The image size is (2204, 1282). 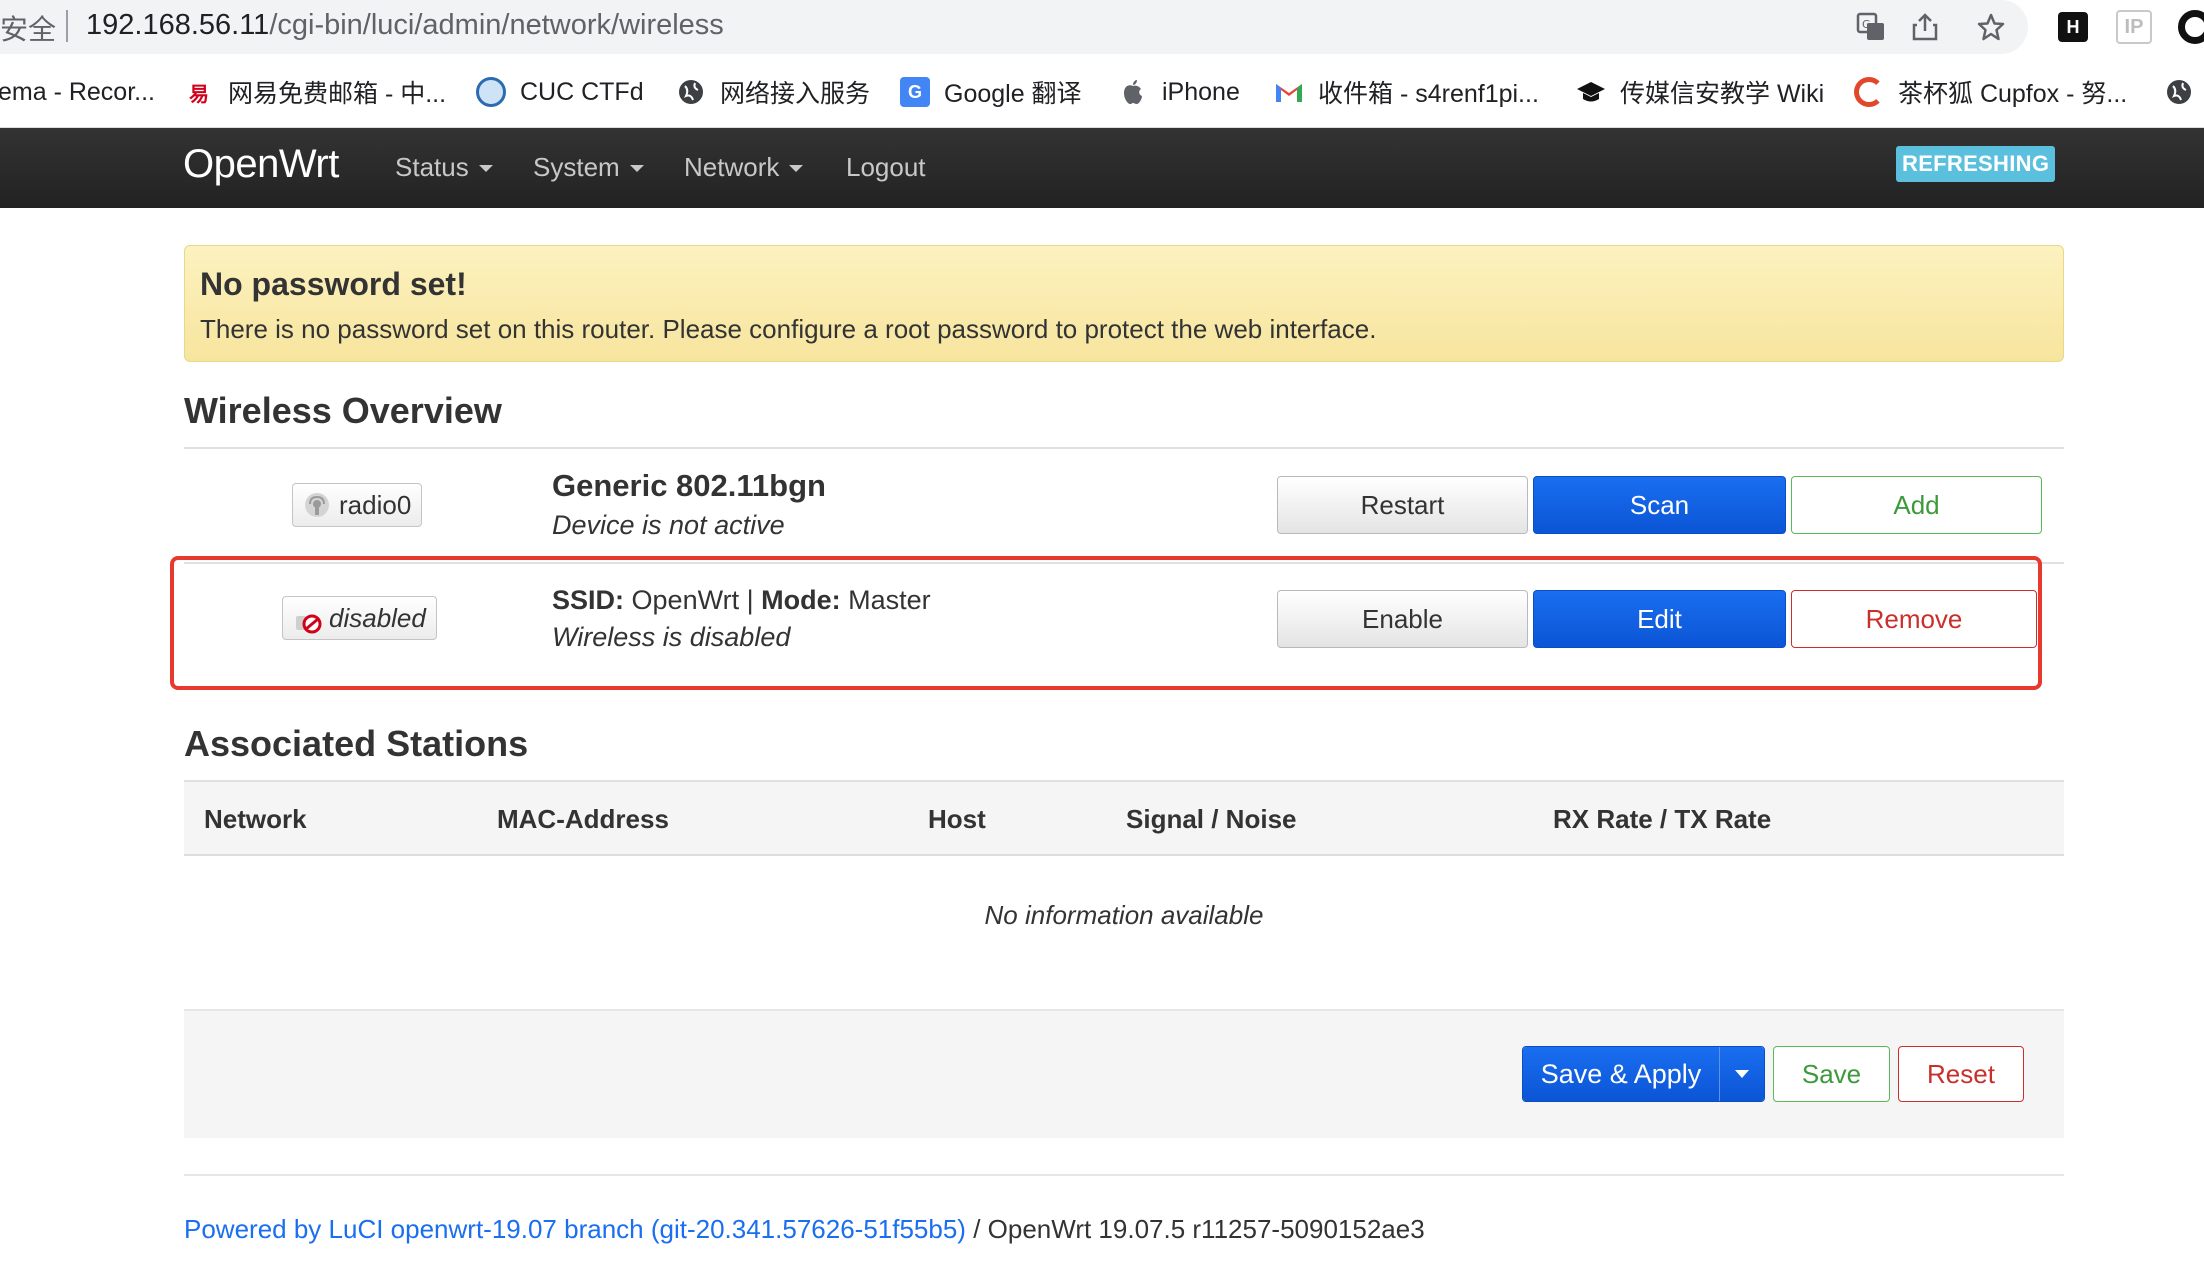 What do you see at coordinates (671, 637) in the screenshot?
I see `network-status: Wireless is disabled` at bounding box center [671, 637].